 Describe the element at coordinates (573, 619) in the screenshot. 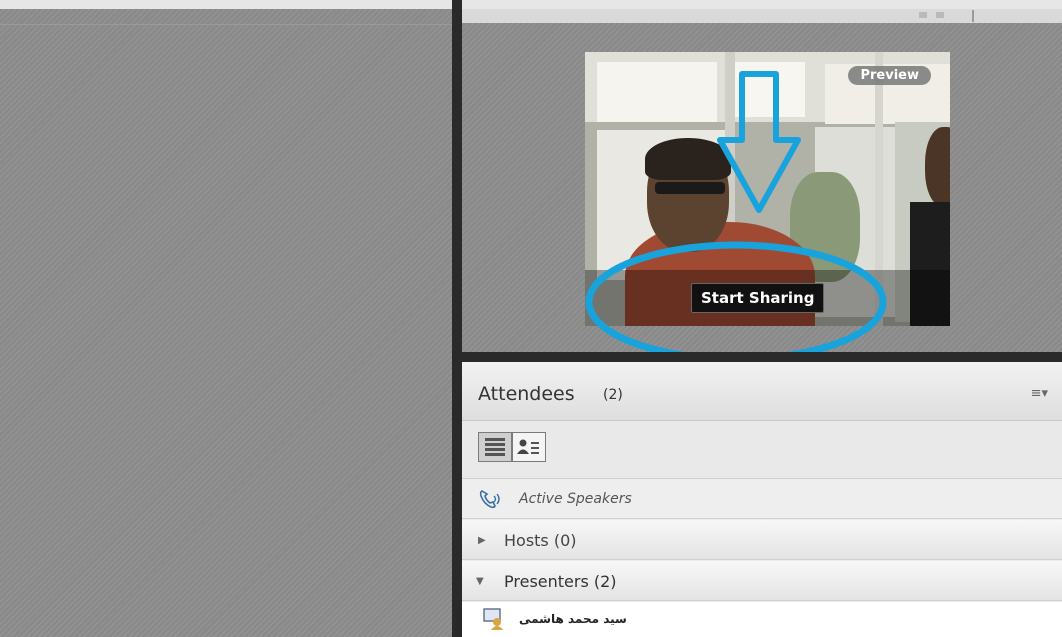

I see `presenter-name: سيد محمد هاشمی` at that location.